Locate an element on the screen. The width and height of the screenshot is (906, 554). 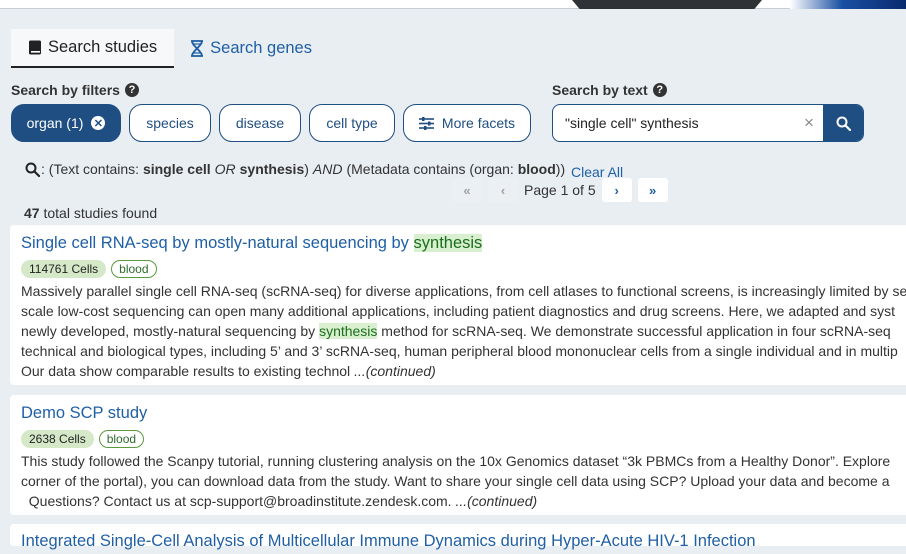
query-close: )) is located at coordinates (560, 169).